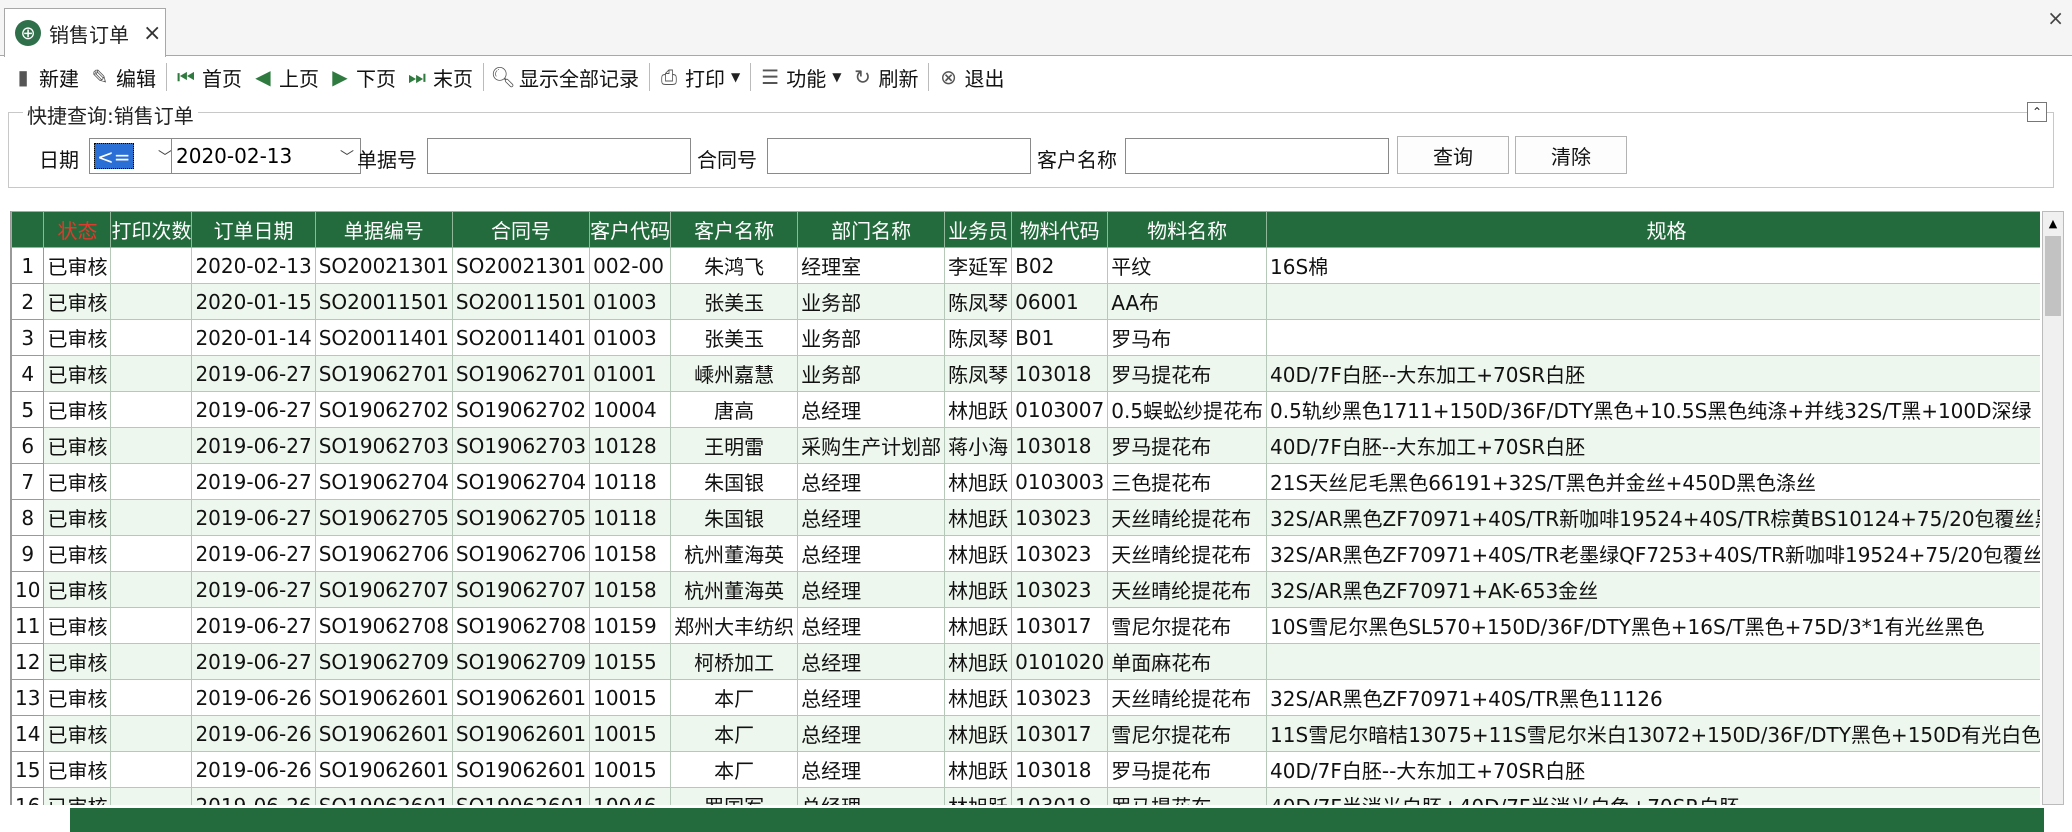 This screenshot has width=2072, height=832. I want to click on doc-no-input, so click(559, 156).